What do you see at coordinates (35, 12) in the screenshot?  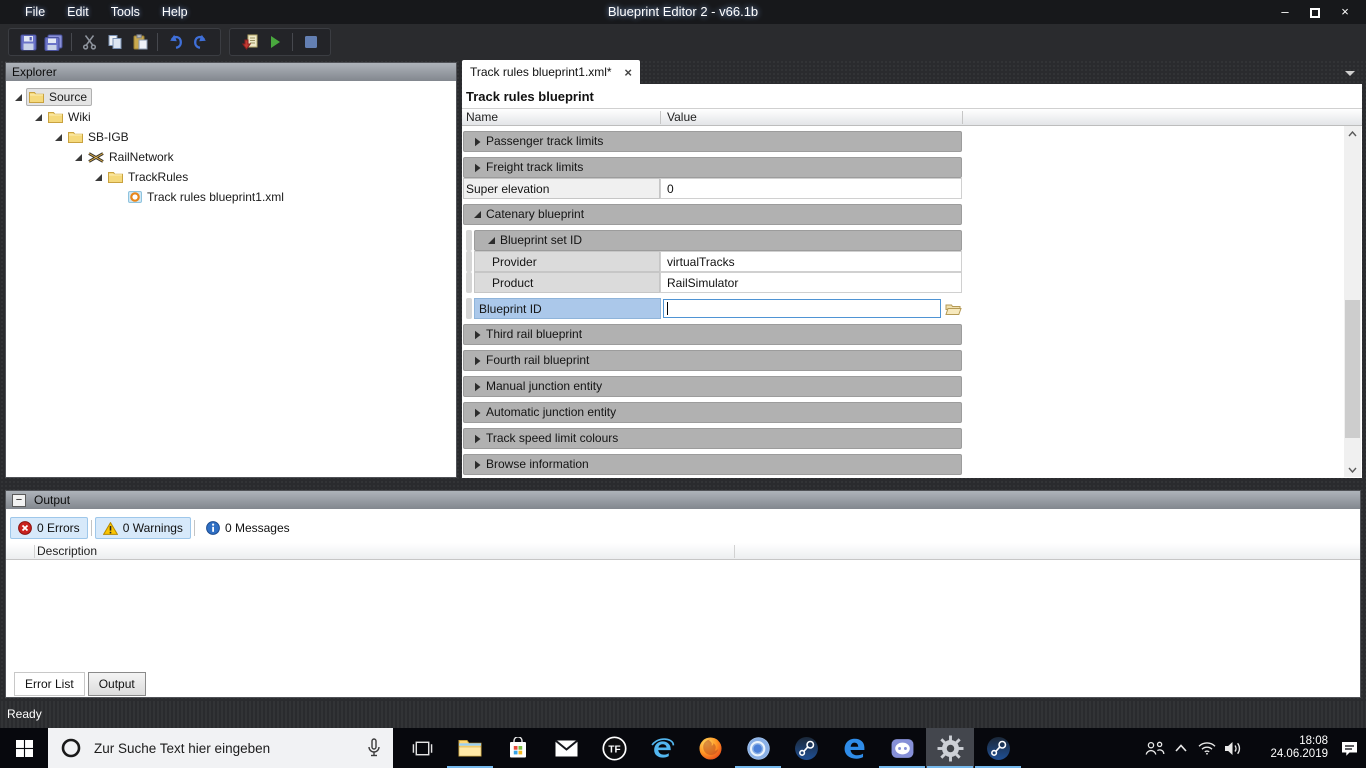 I see `menu-file: File` at bounding box center [35, 12].